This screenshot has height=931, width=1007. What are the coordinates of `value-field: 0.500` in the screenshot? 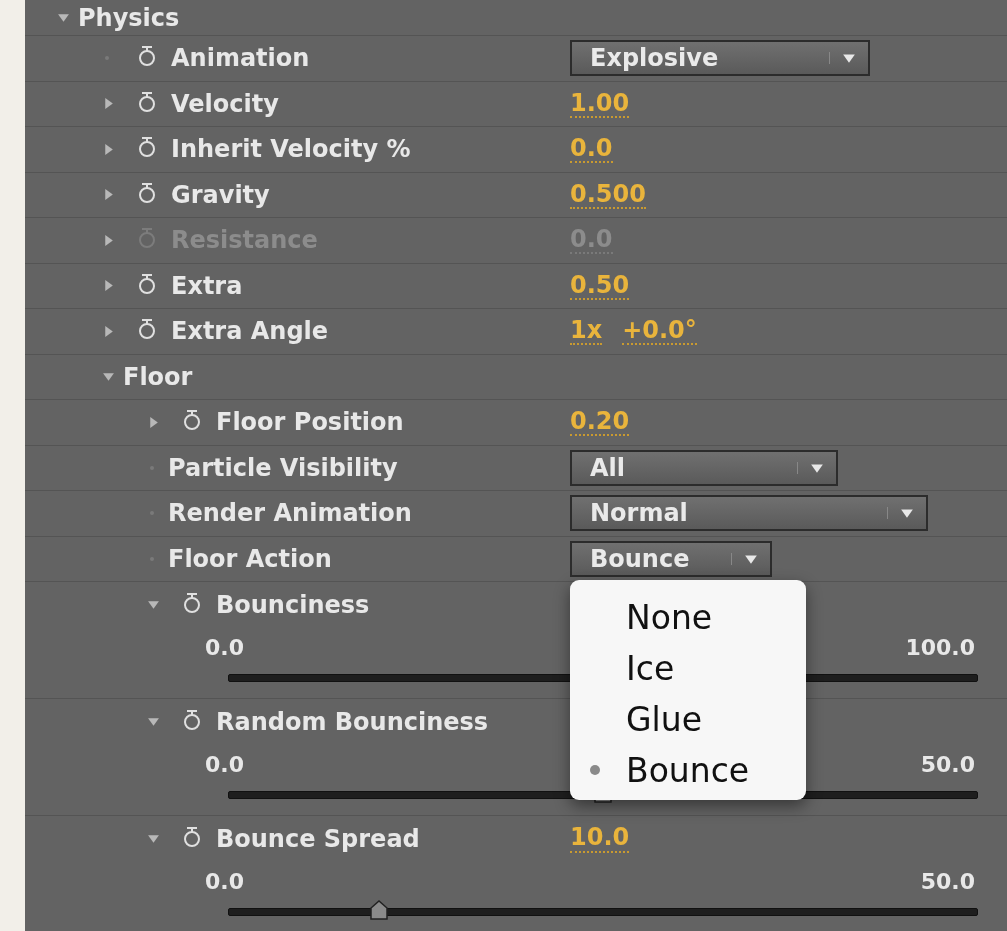 It's located at (608, 194).